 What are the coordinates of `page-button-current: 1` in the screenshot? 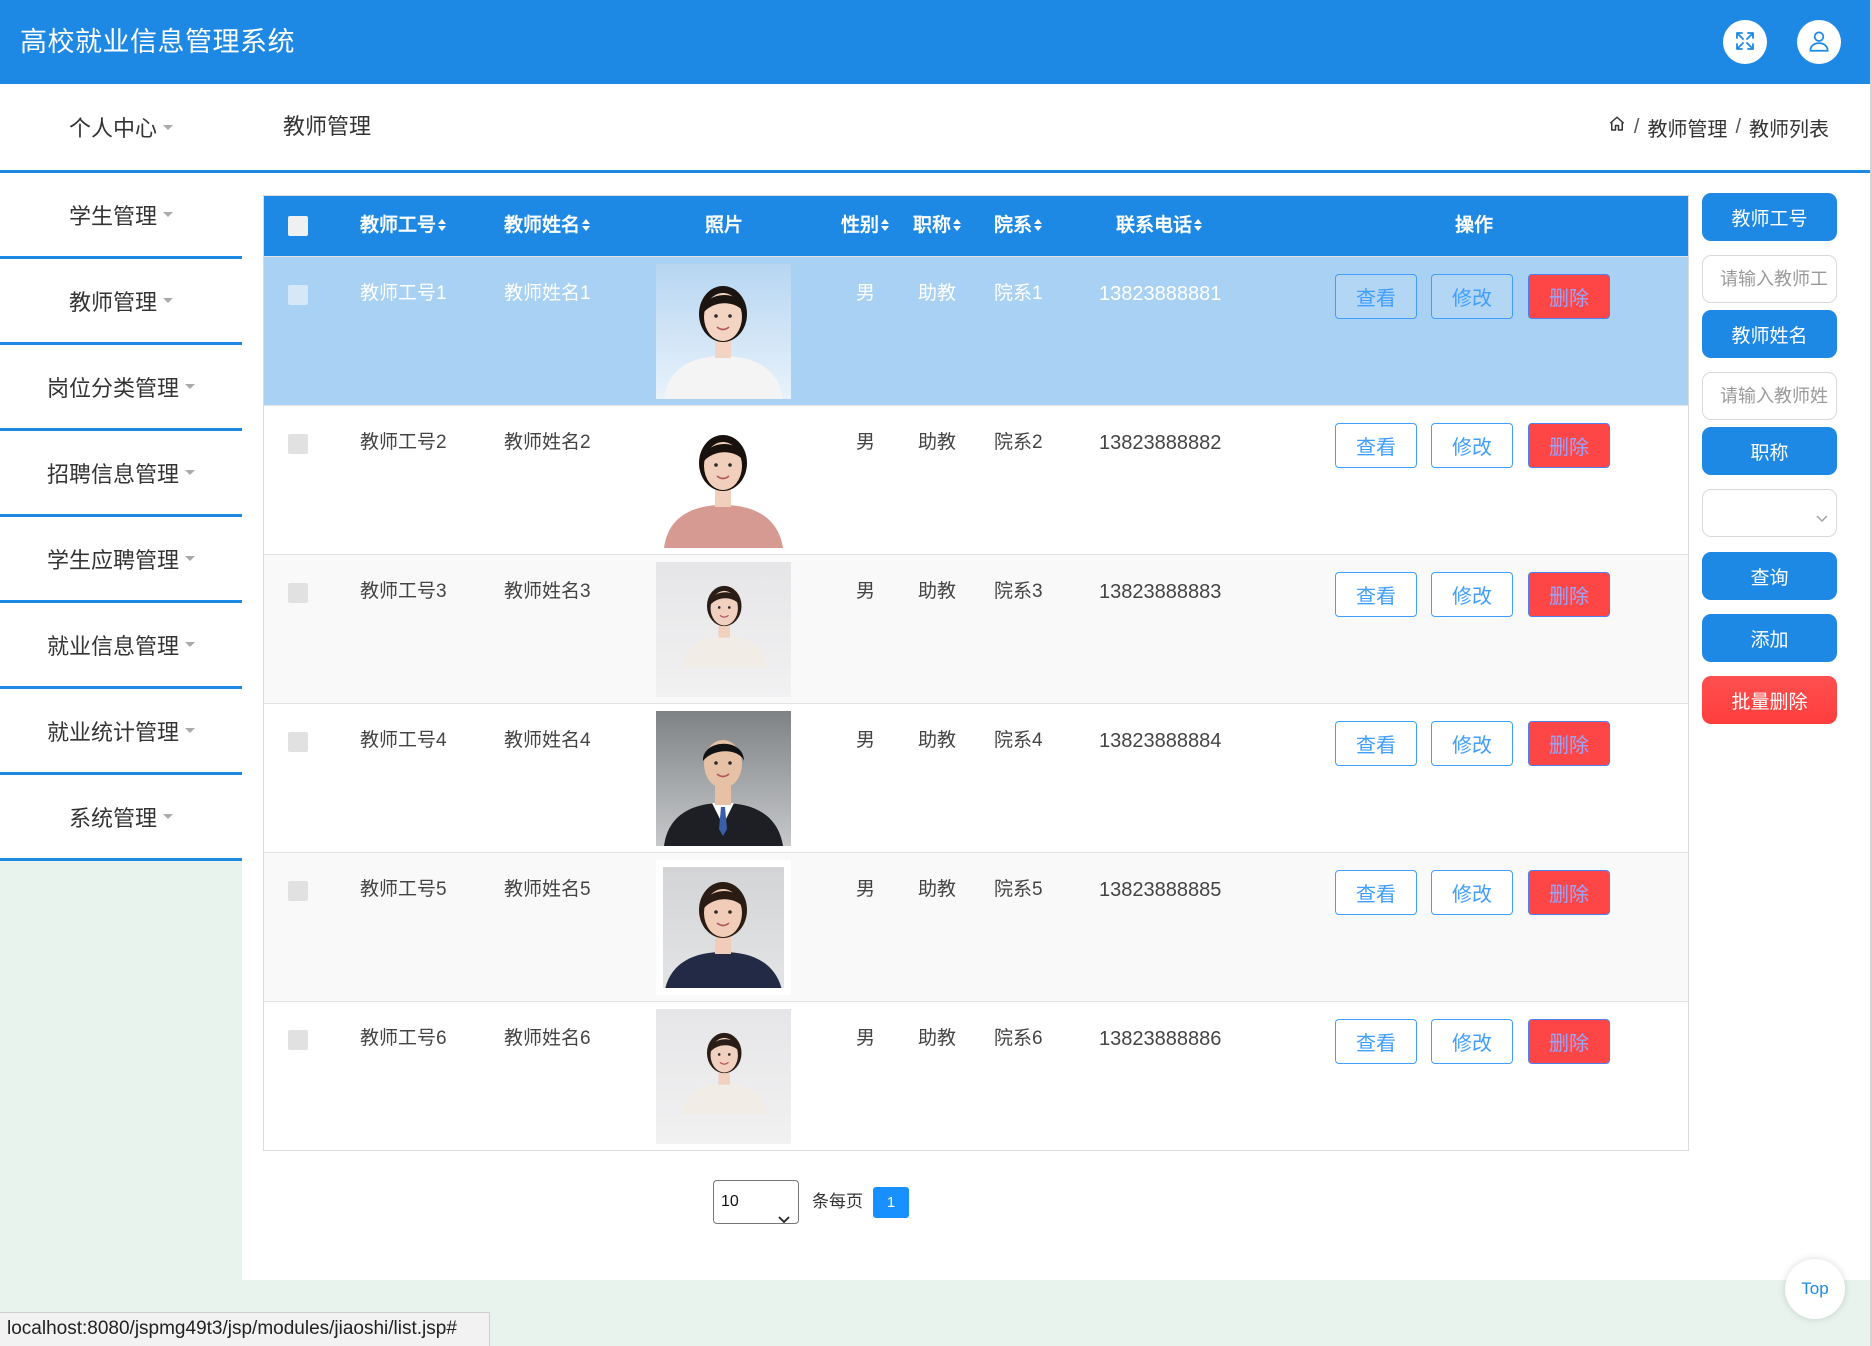 It's located at (891, 1202).